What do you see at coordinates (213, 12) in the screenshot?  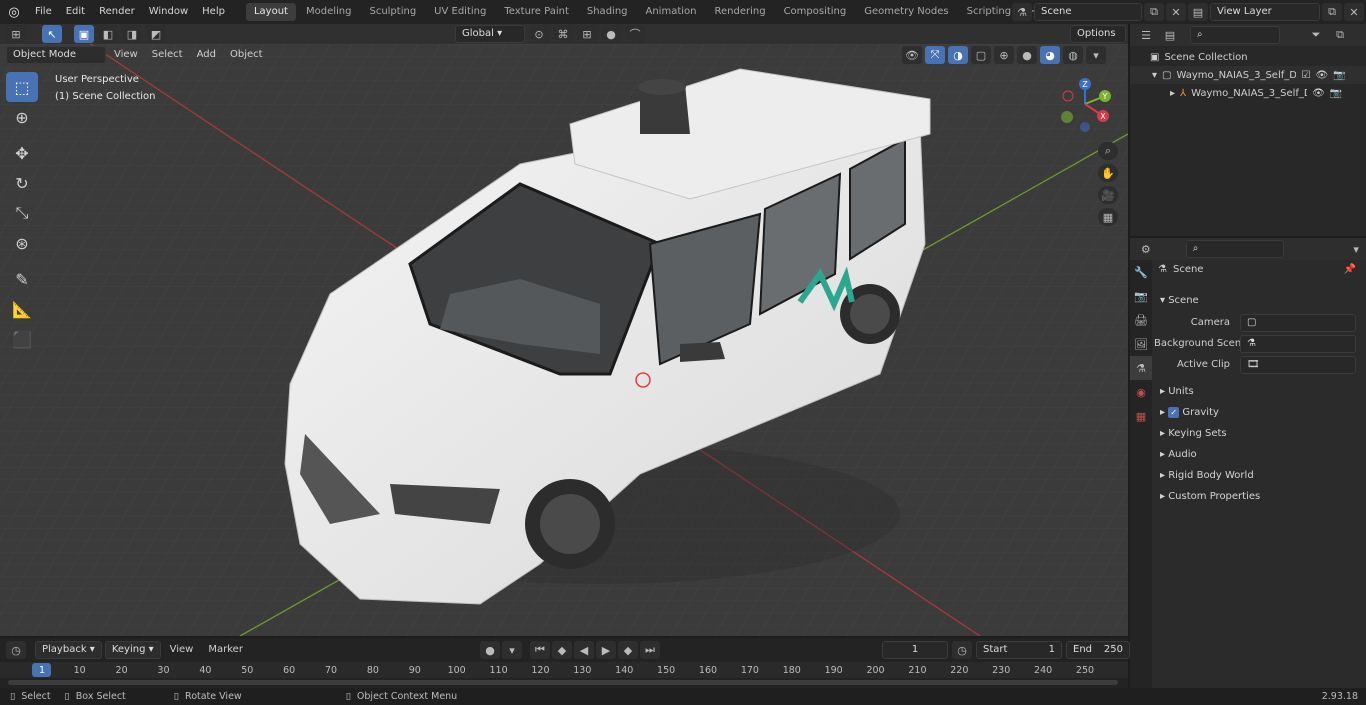 I see `menu-help: Help` at bounding box center [213, 12].